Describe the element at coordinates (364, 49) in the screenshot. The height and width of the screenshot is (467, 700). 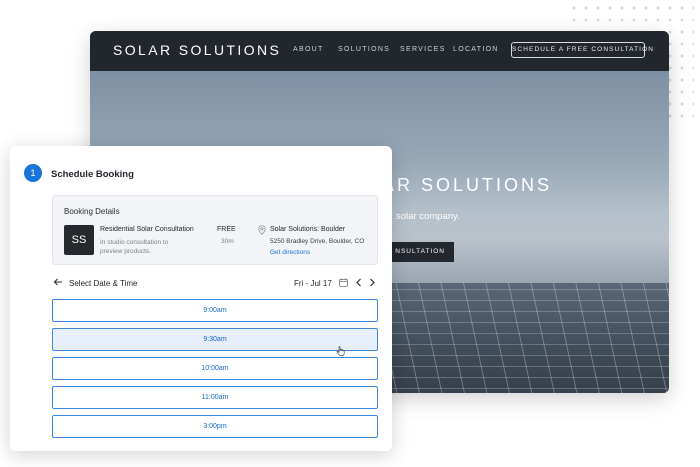
I see `nav-link-solutions: SOLUTIONS` at that location.